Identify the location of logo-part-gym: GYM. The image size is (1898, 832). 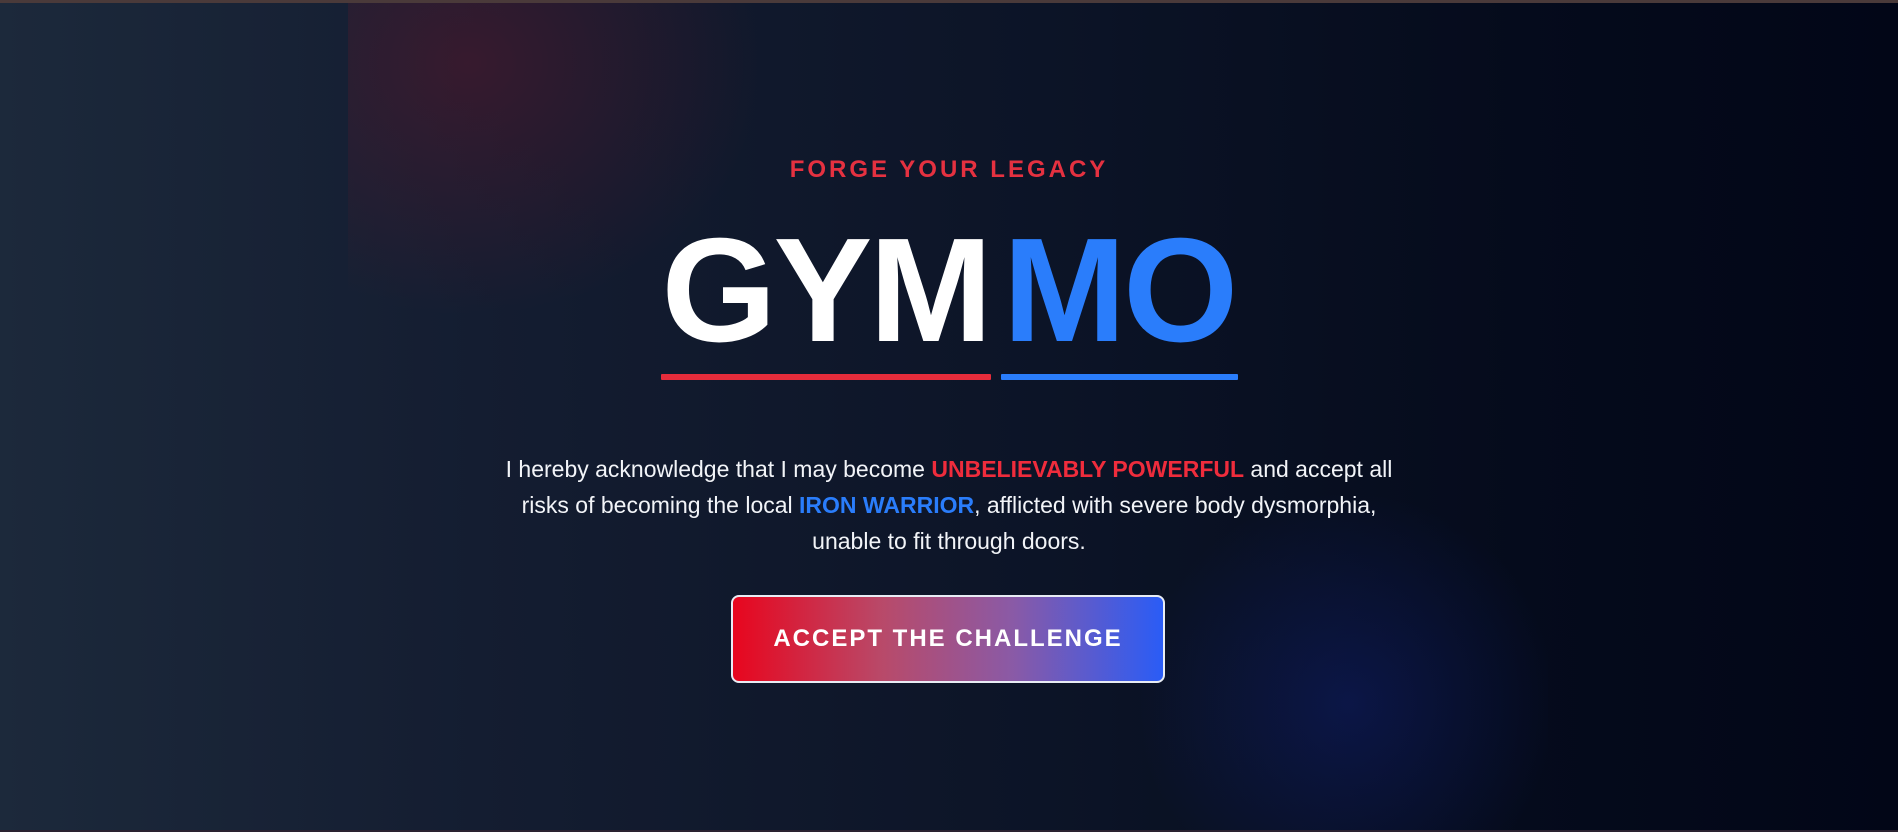
(826, 294).